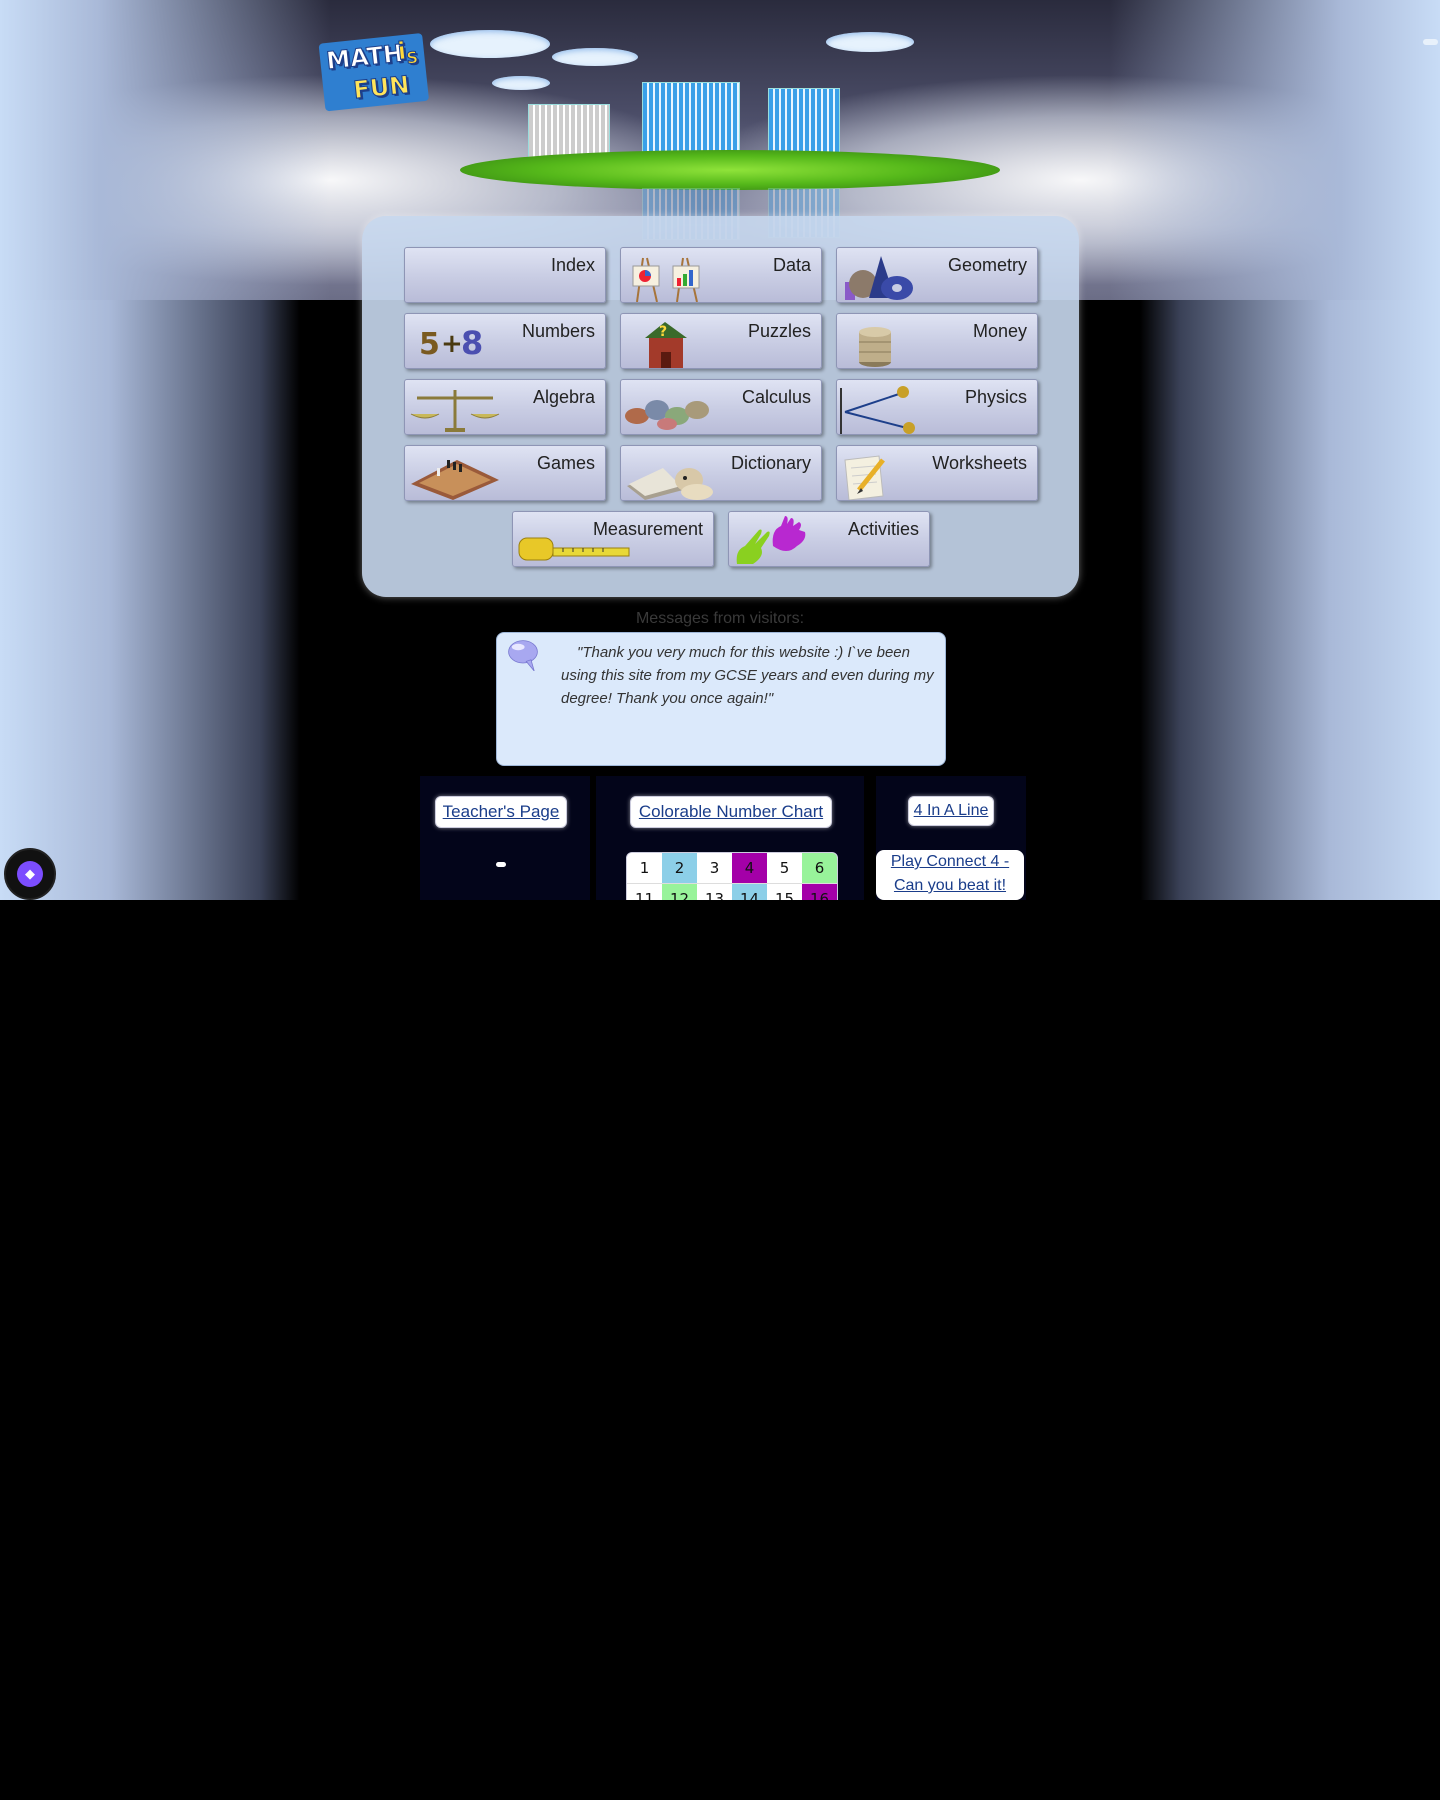 Image resolution: width=1440 pixels, height=1800 pixels. I want to click on menu-button-label: Worksheets, so click(979, 463).